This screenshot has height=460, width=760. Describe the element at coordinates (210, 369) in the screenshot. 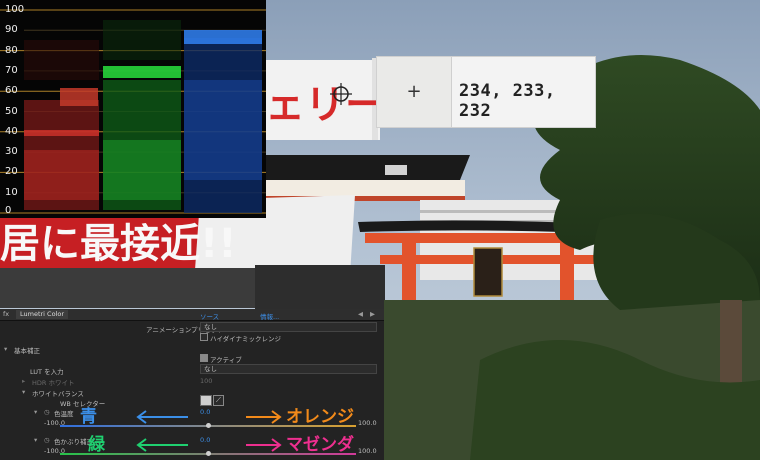

I see `lut-value: なし` at that location.